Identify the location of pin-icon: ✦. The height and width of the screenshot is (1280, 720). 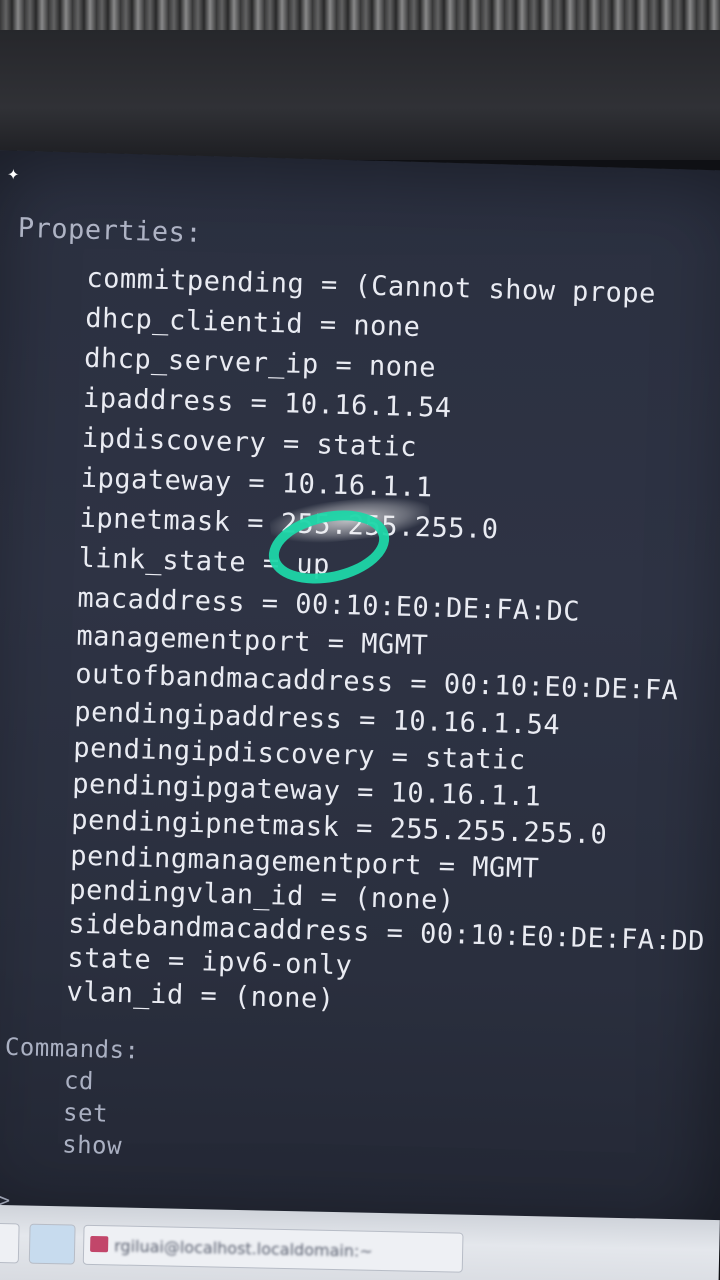
(13, 172).